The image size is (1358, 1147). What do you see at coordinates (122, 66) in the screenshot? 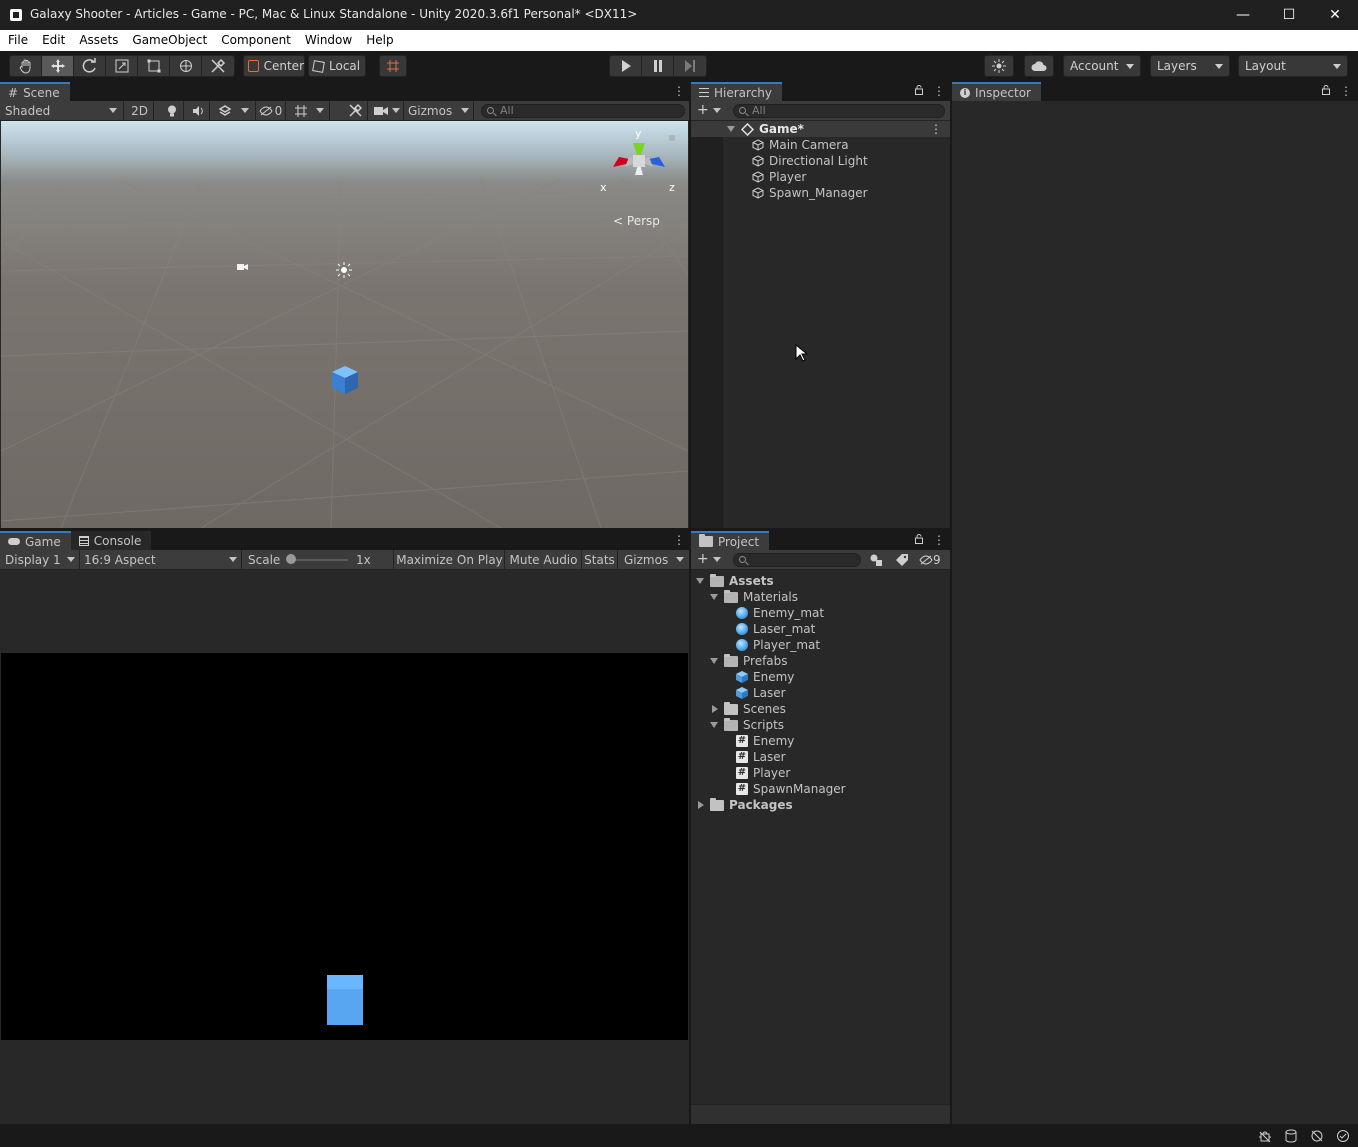
I see `scale-tool-icon` at bounding box center [122, 66].